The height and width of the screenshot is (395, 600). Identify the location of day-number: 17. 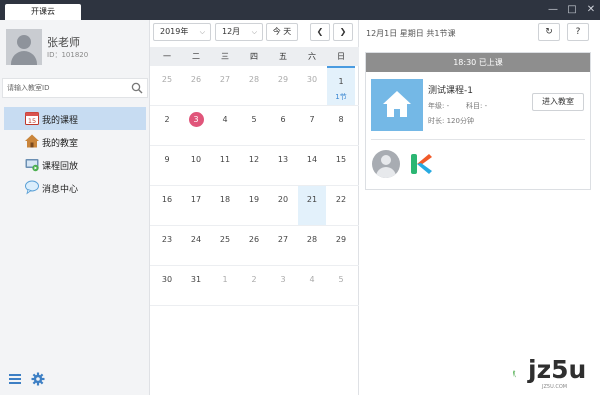
(196, 199).